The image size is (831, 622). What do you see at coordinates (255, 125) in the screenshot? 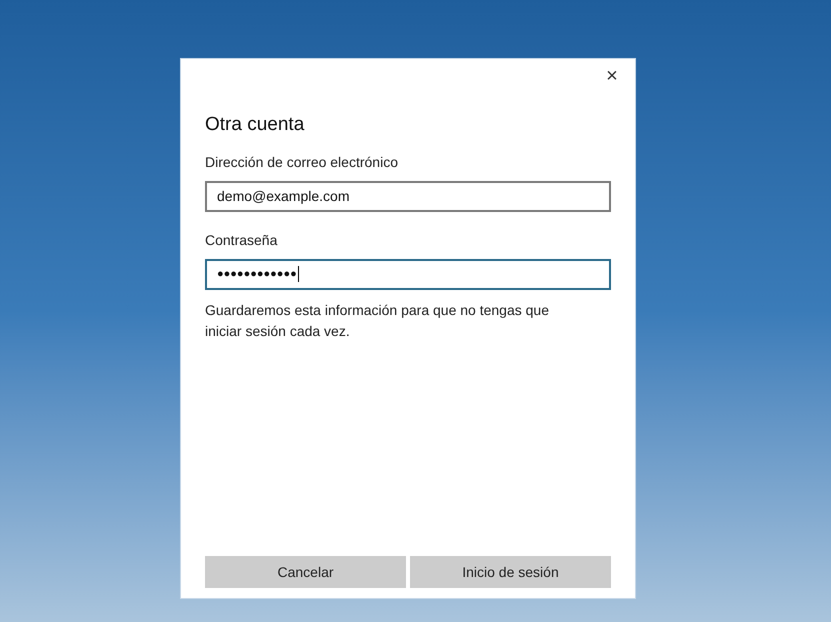
I see `dialog-title: Otra cuenta` at bounding box center [255, 125].